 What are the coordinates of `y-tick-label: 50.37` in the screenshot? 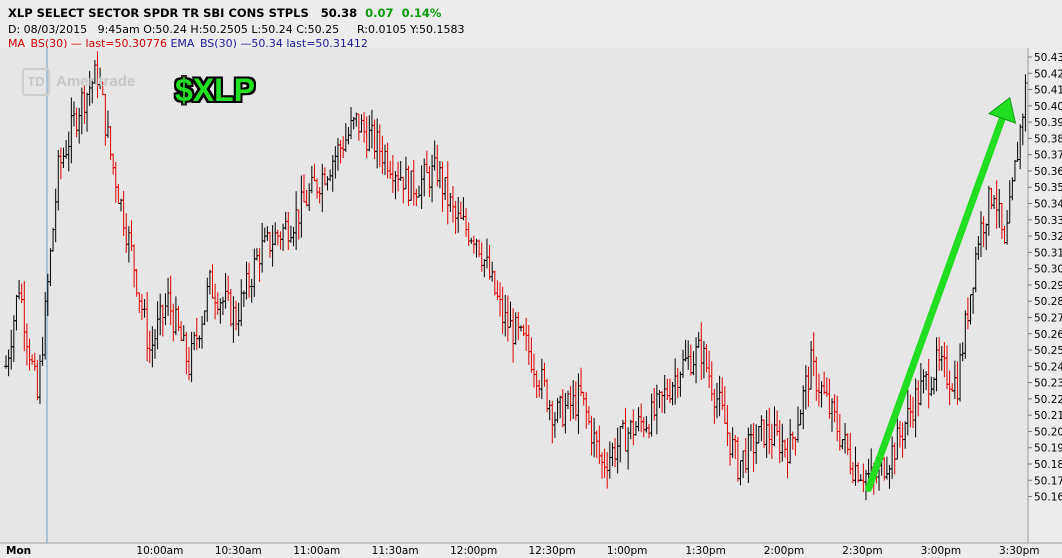 It's located at (1048, 156).